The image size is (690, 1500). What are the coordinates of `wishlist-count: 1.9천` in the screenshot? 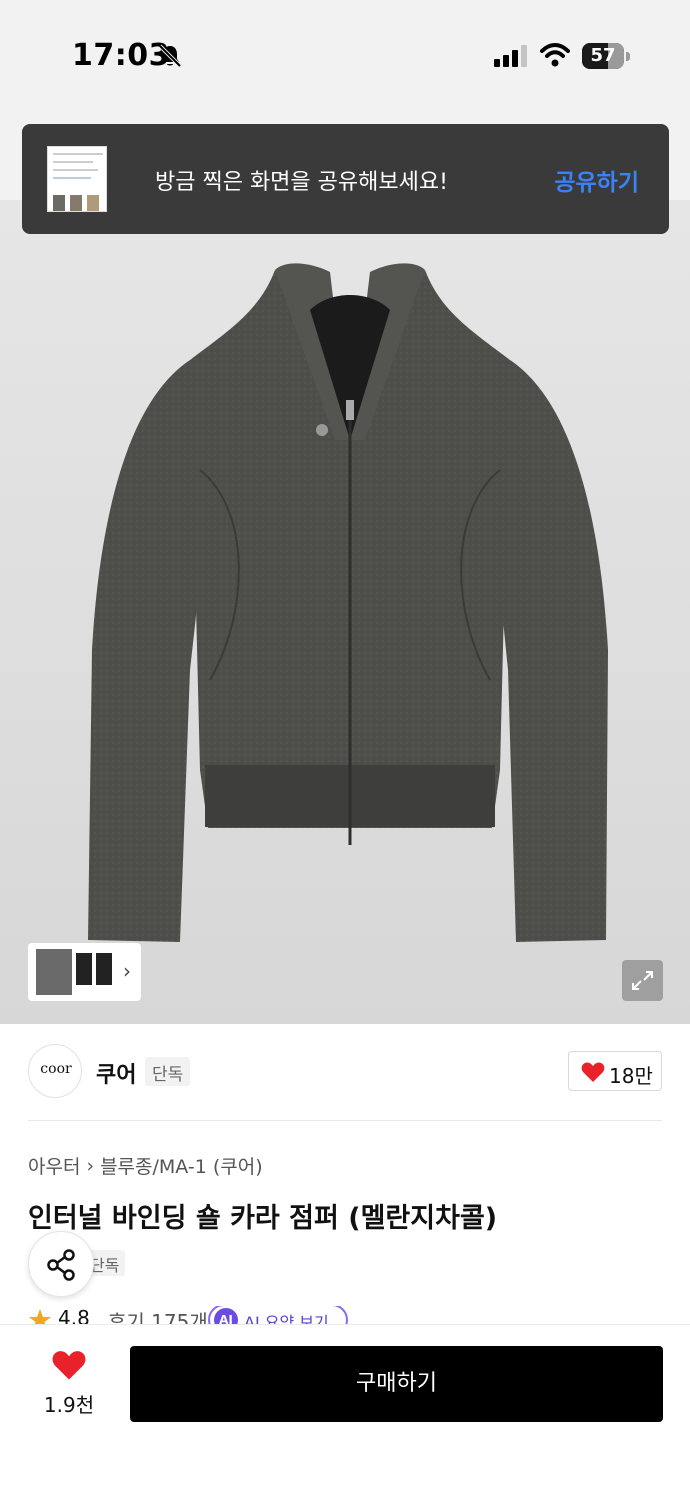 It's located at (69, 1405).